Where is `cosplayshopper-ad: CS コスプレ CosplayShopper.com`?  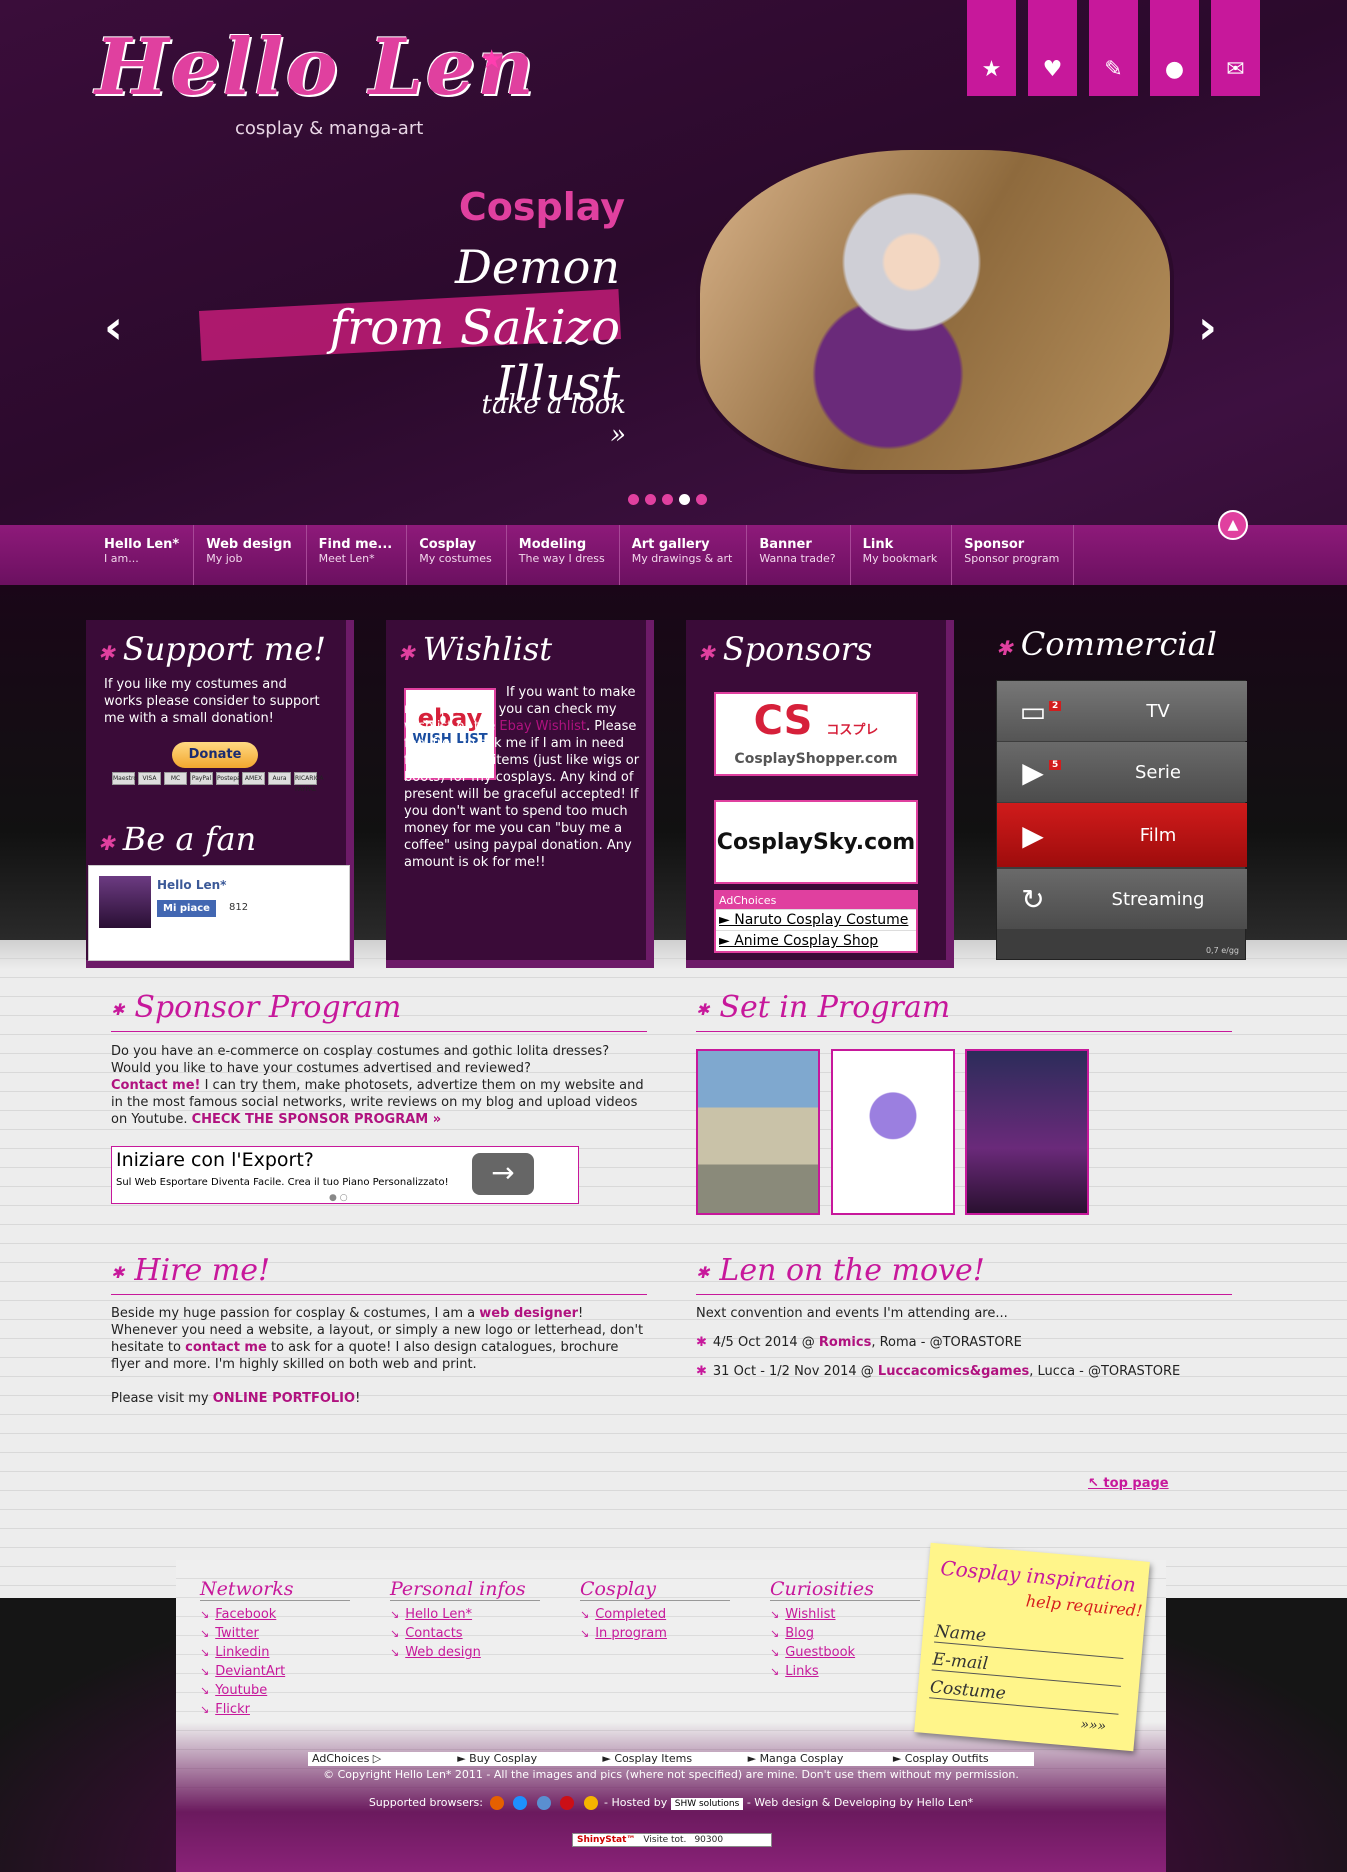
cosplayshopper-ad: CS コスプレ CosplayShopper.com is located at coordinates (816, 734).